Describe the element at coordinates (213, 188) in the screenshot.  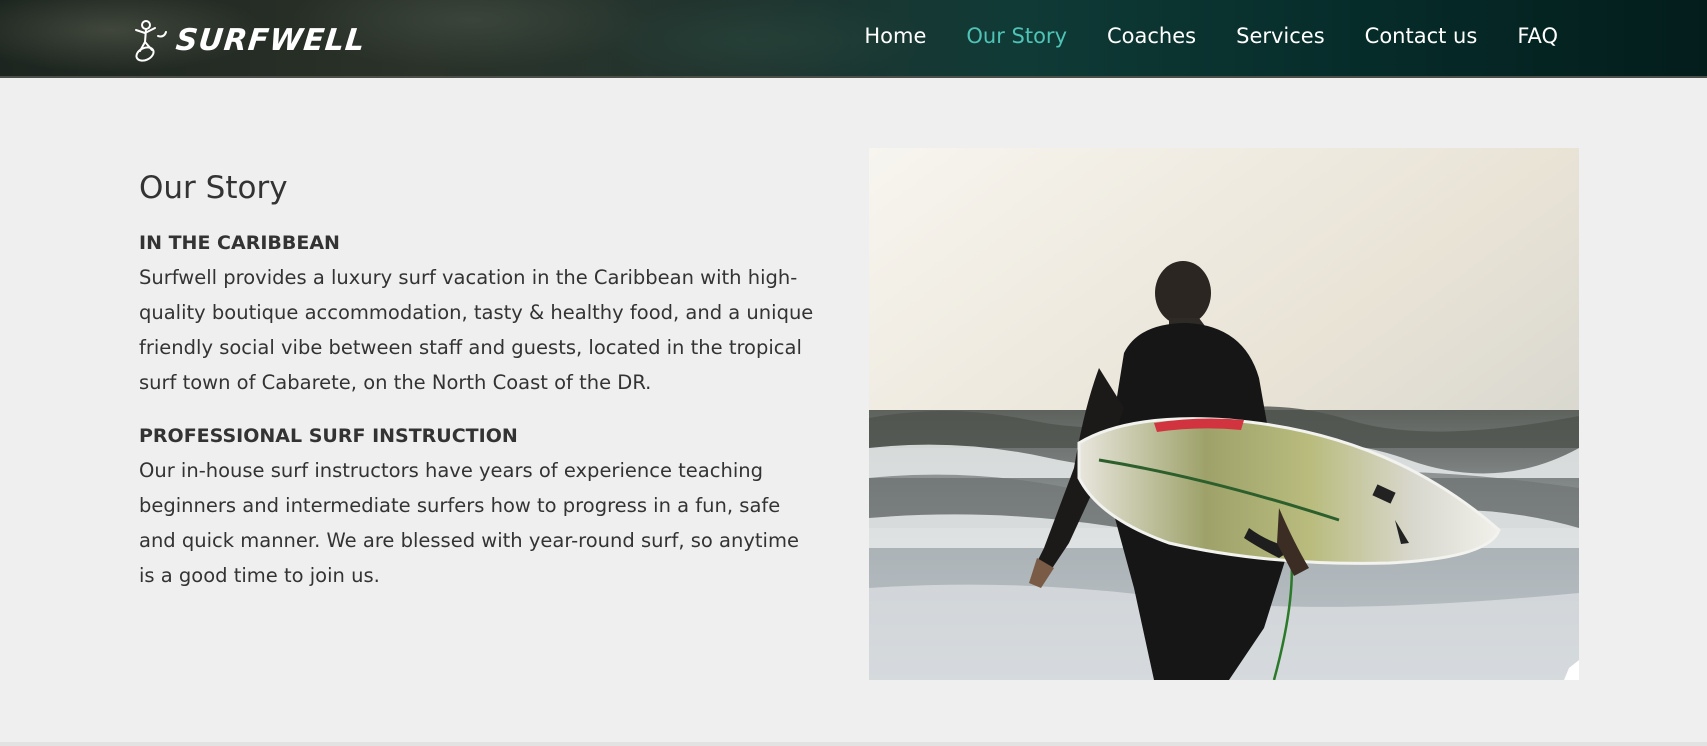
I see `page-title: Our Story` at that location.